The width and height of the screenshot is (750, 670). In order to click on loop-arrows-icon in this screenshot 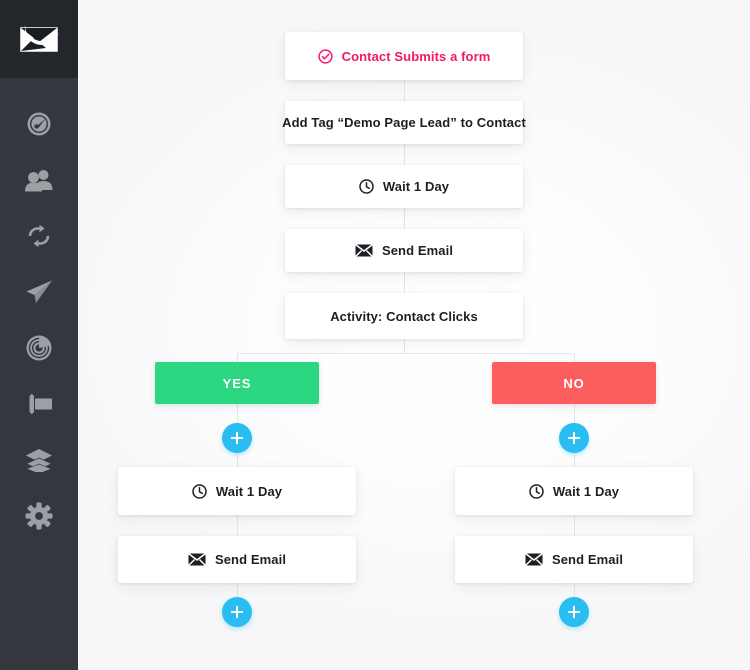, I will do `click(39, 236)`.